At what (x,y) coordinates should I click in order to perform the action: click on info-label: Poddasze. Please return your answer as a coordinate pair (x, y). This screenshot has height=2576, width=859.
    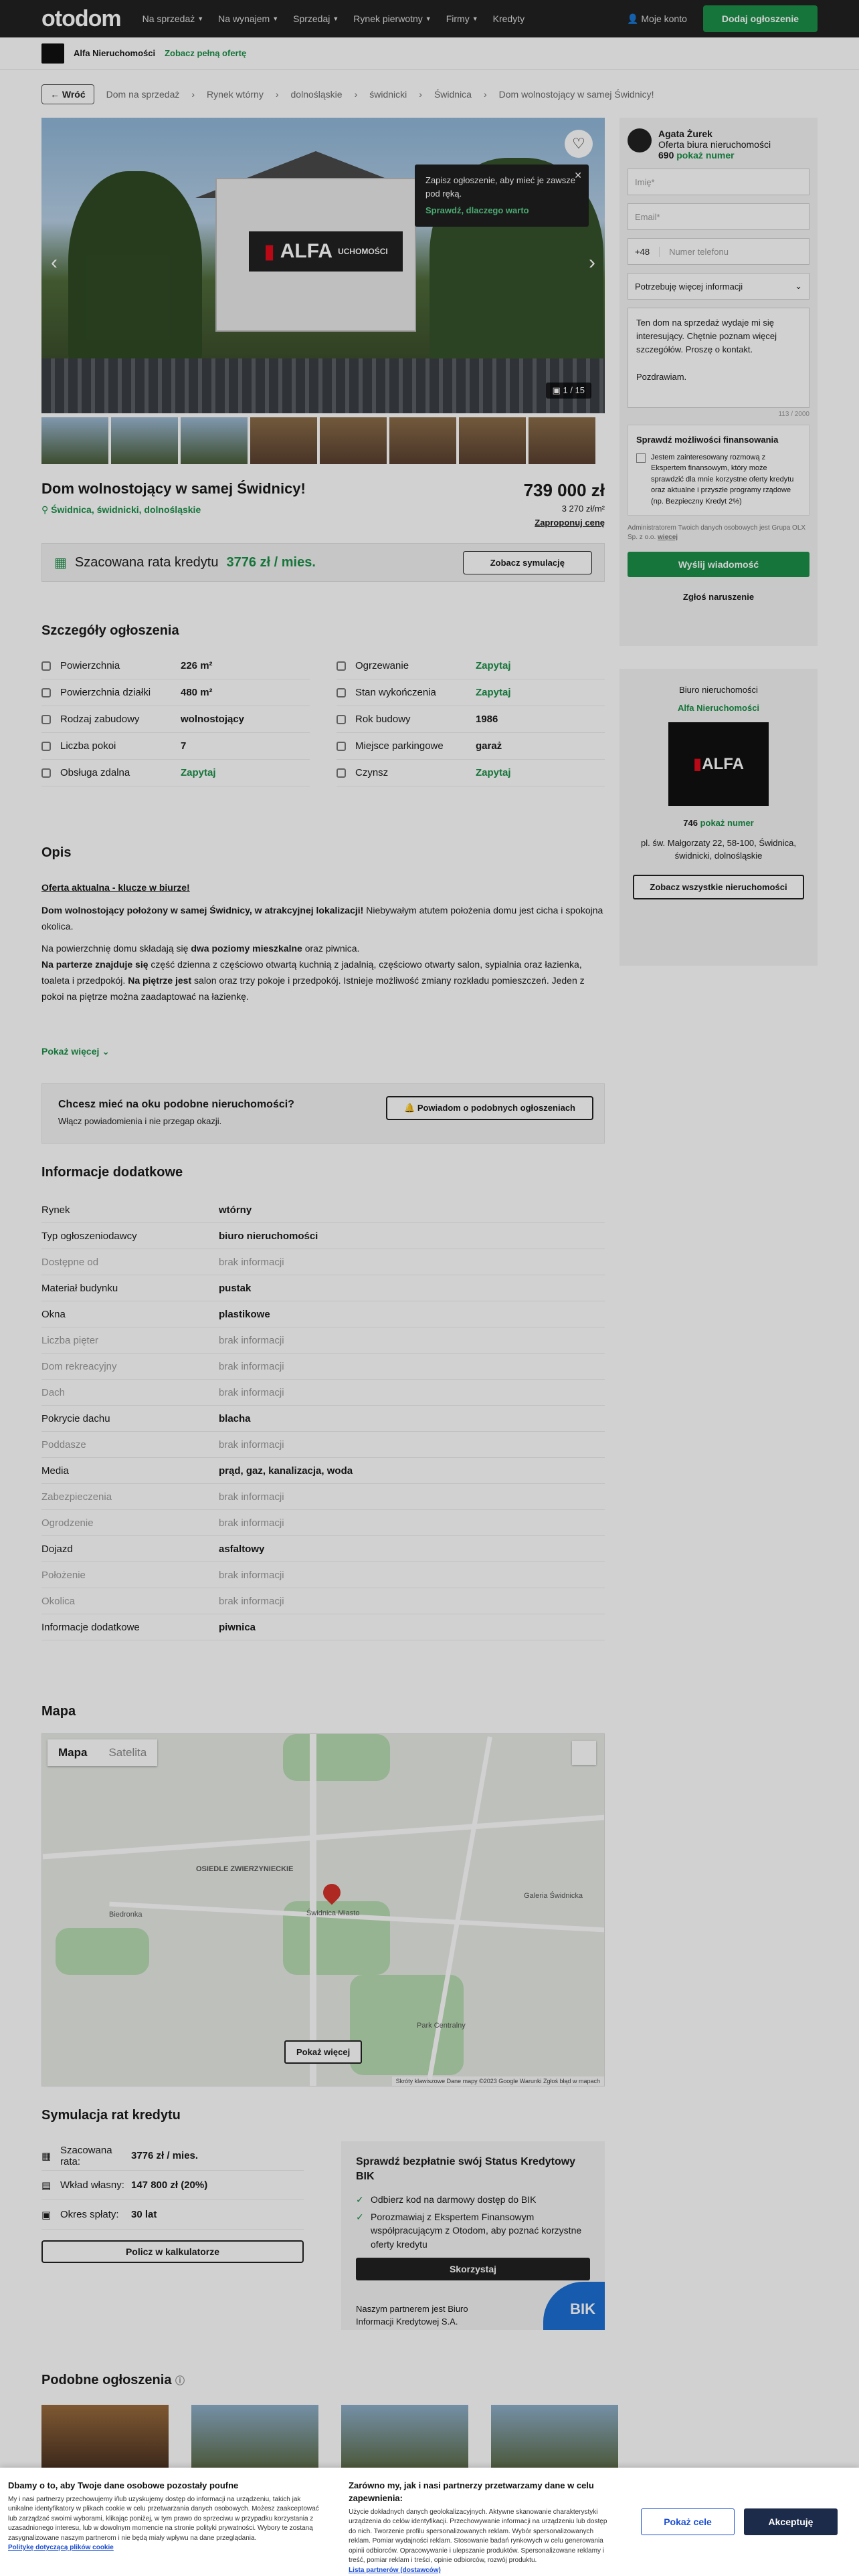
    Looking at the image, I should click on (63, 1445).